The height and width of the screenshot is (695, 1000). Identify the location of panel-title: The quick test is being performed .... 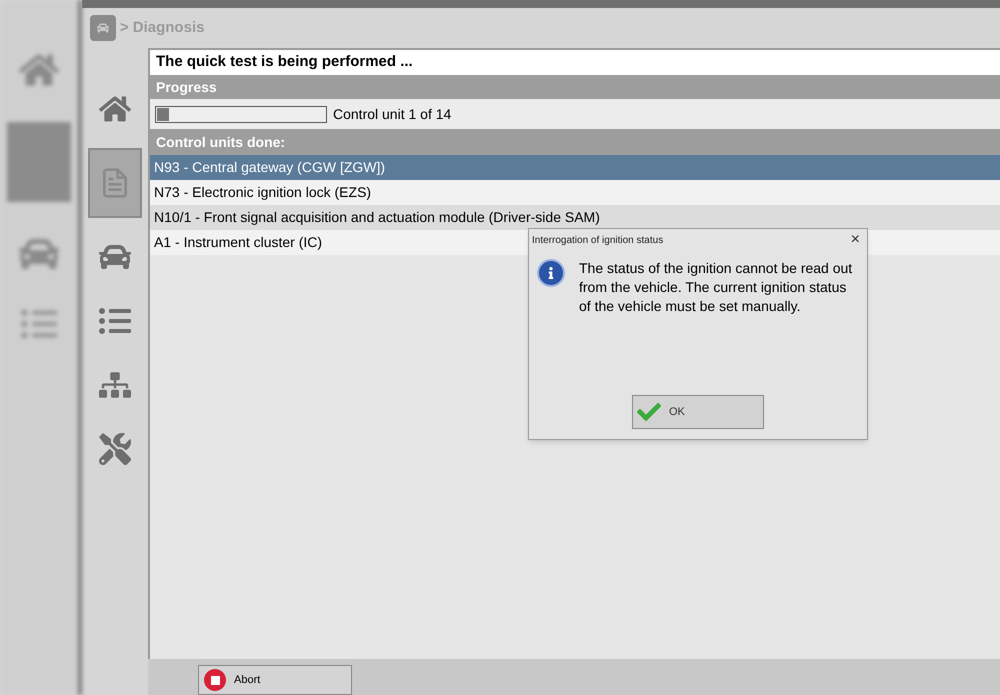
(575, 62).